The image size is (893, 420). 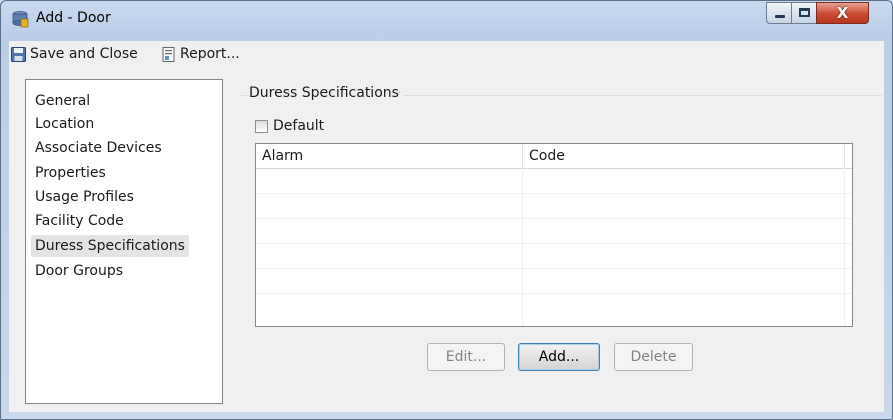 What do you see at coordinates (326, 93) in the screenshot?
I see `group-title: Duress Specifications` at bounding box center [326, 93].